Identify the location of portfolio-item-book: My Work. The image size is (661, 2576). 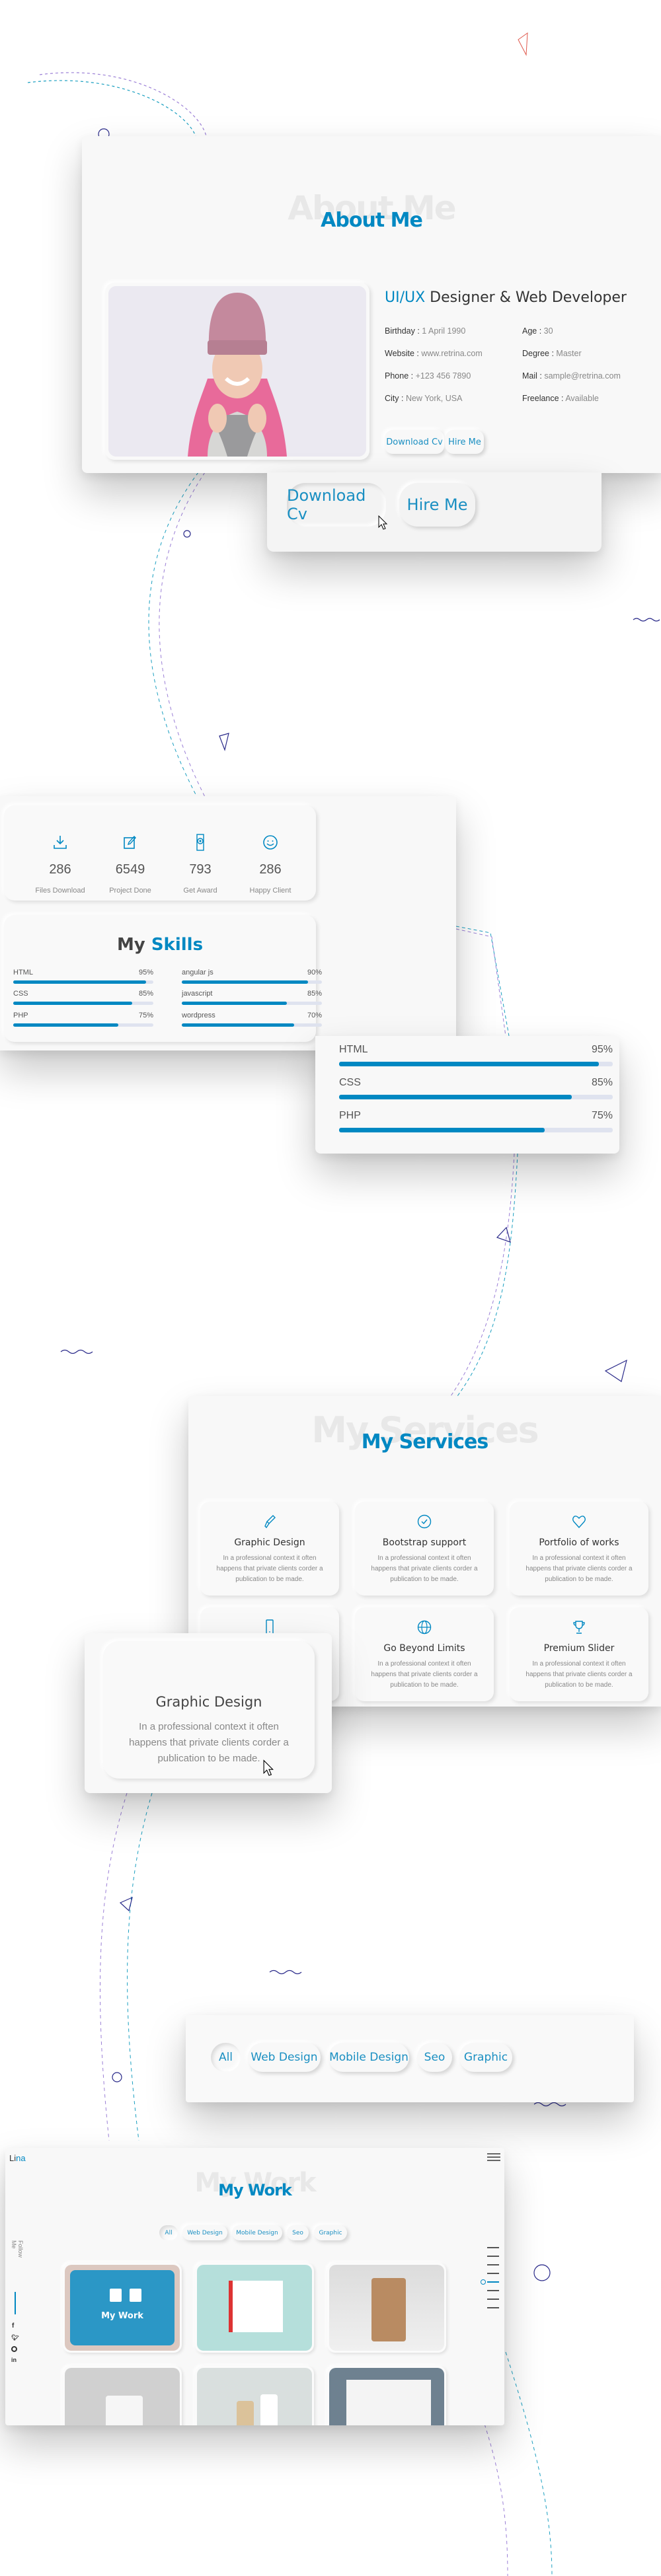
(122, 2308).